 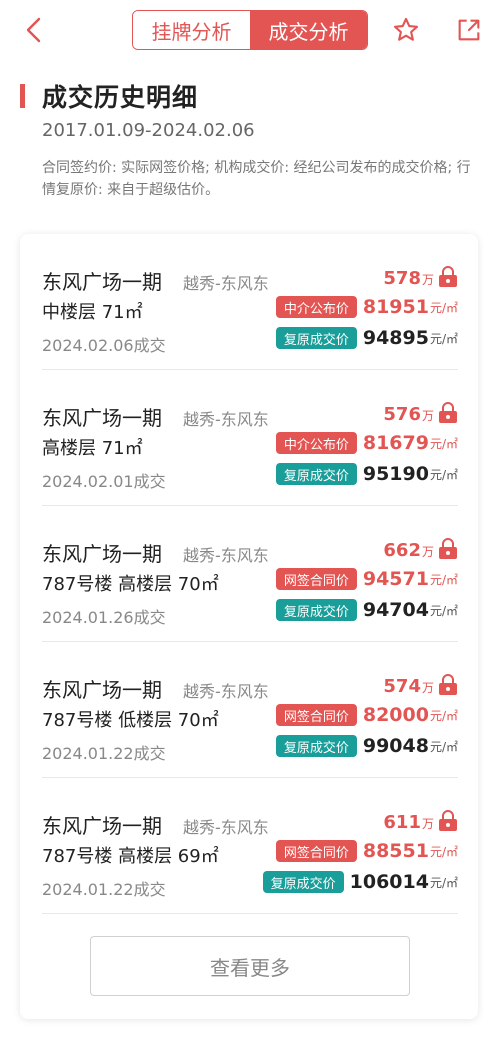 What do you see at coordinates (395, 307) in the screenshot?
I see `unit-price: 81951` at bounding box center [395, 307].